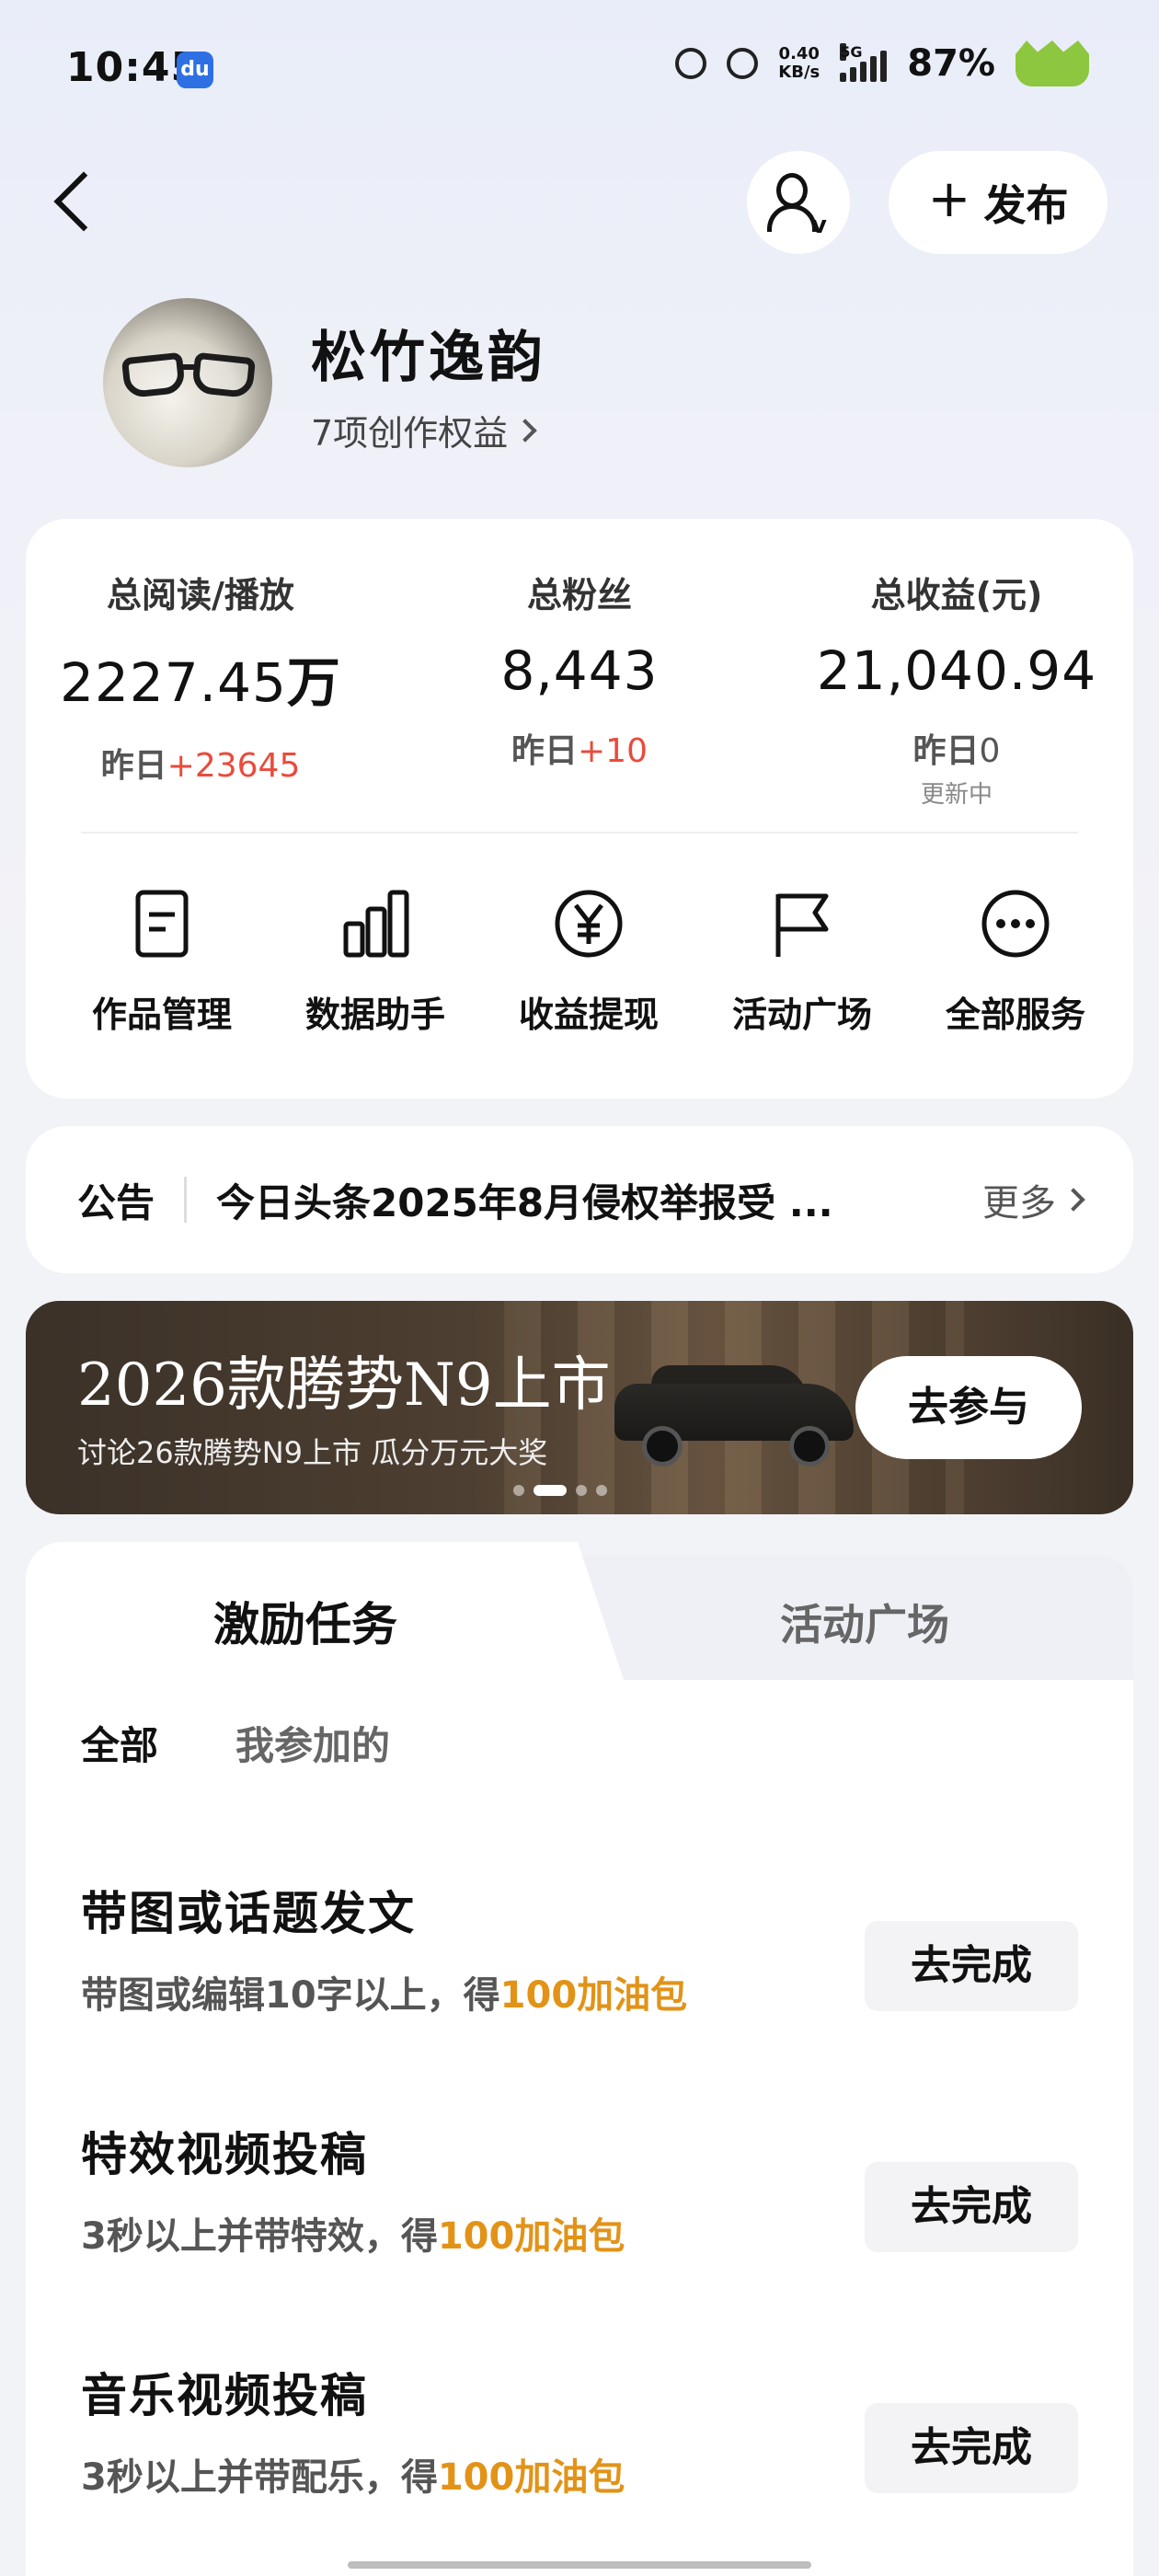 This screenshot has height=2576, width=1159. I want to click on service-label: 作品管理, so click(161, 1015).